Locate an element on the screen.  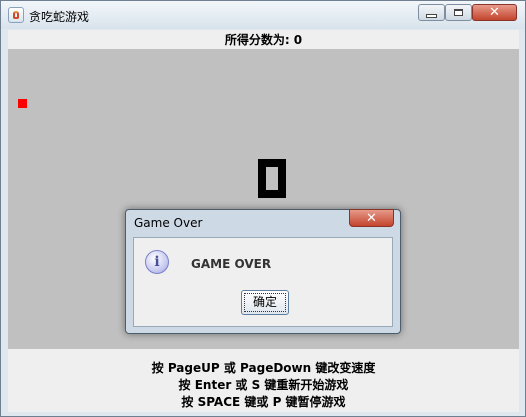
maximize-icon is located at coordinates (458, 12).